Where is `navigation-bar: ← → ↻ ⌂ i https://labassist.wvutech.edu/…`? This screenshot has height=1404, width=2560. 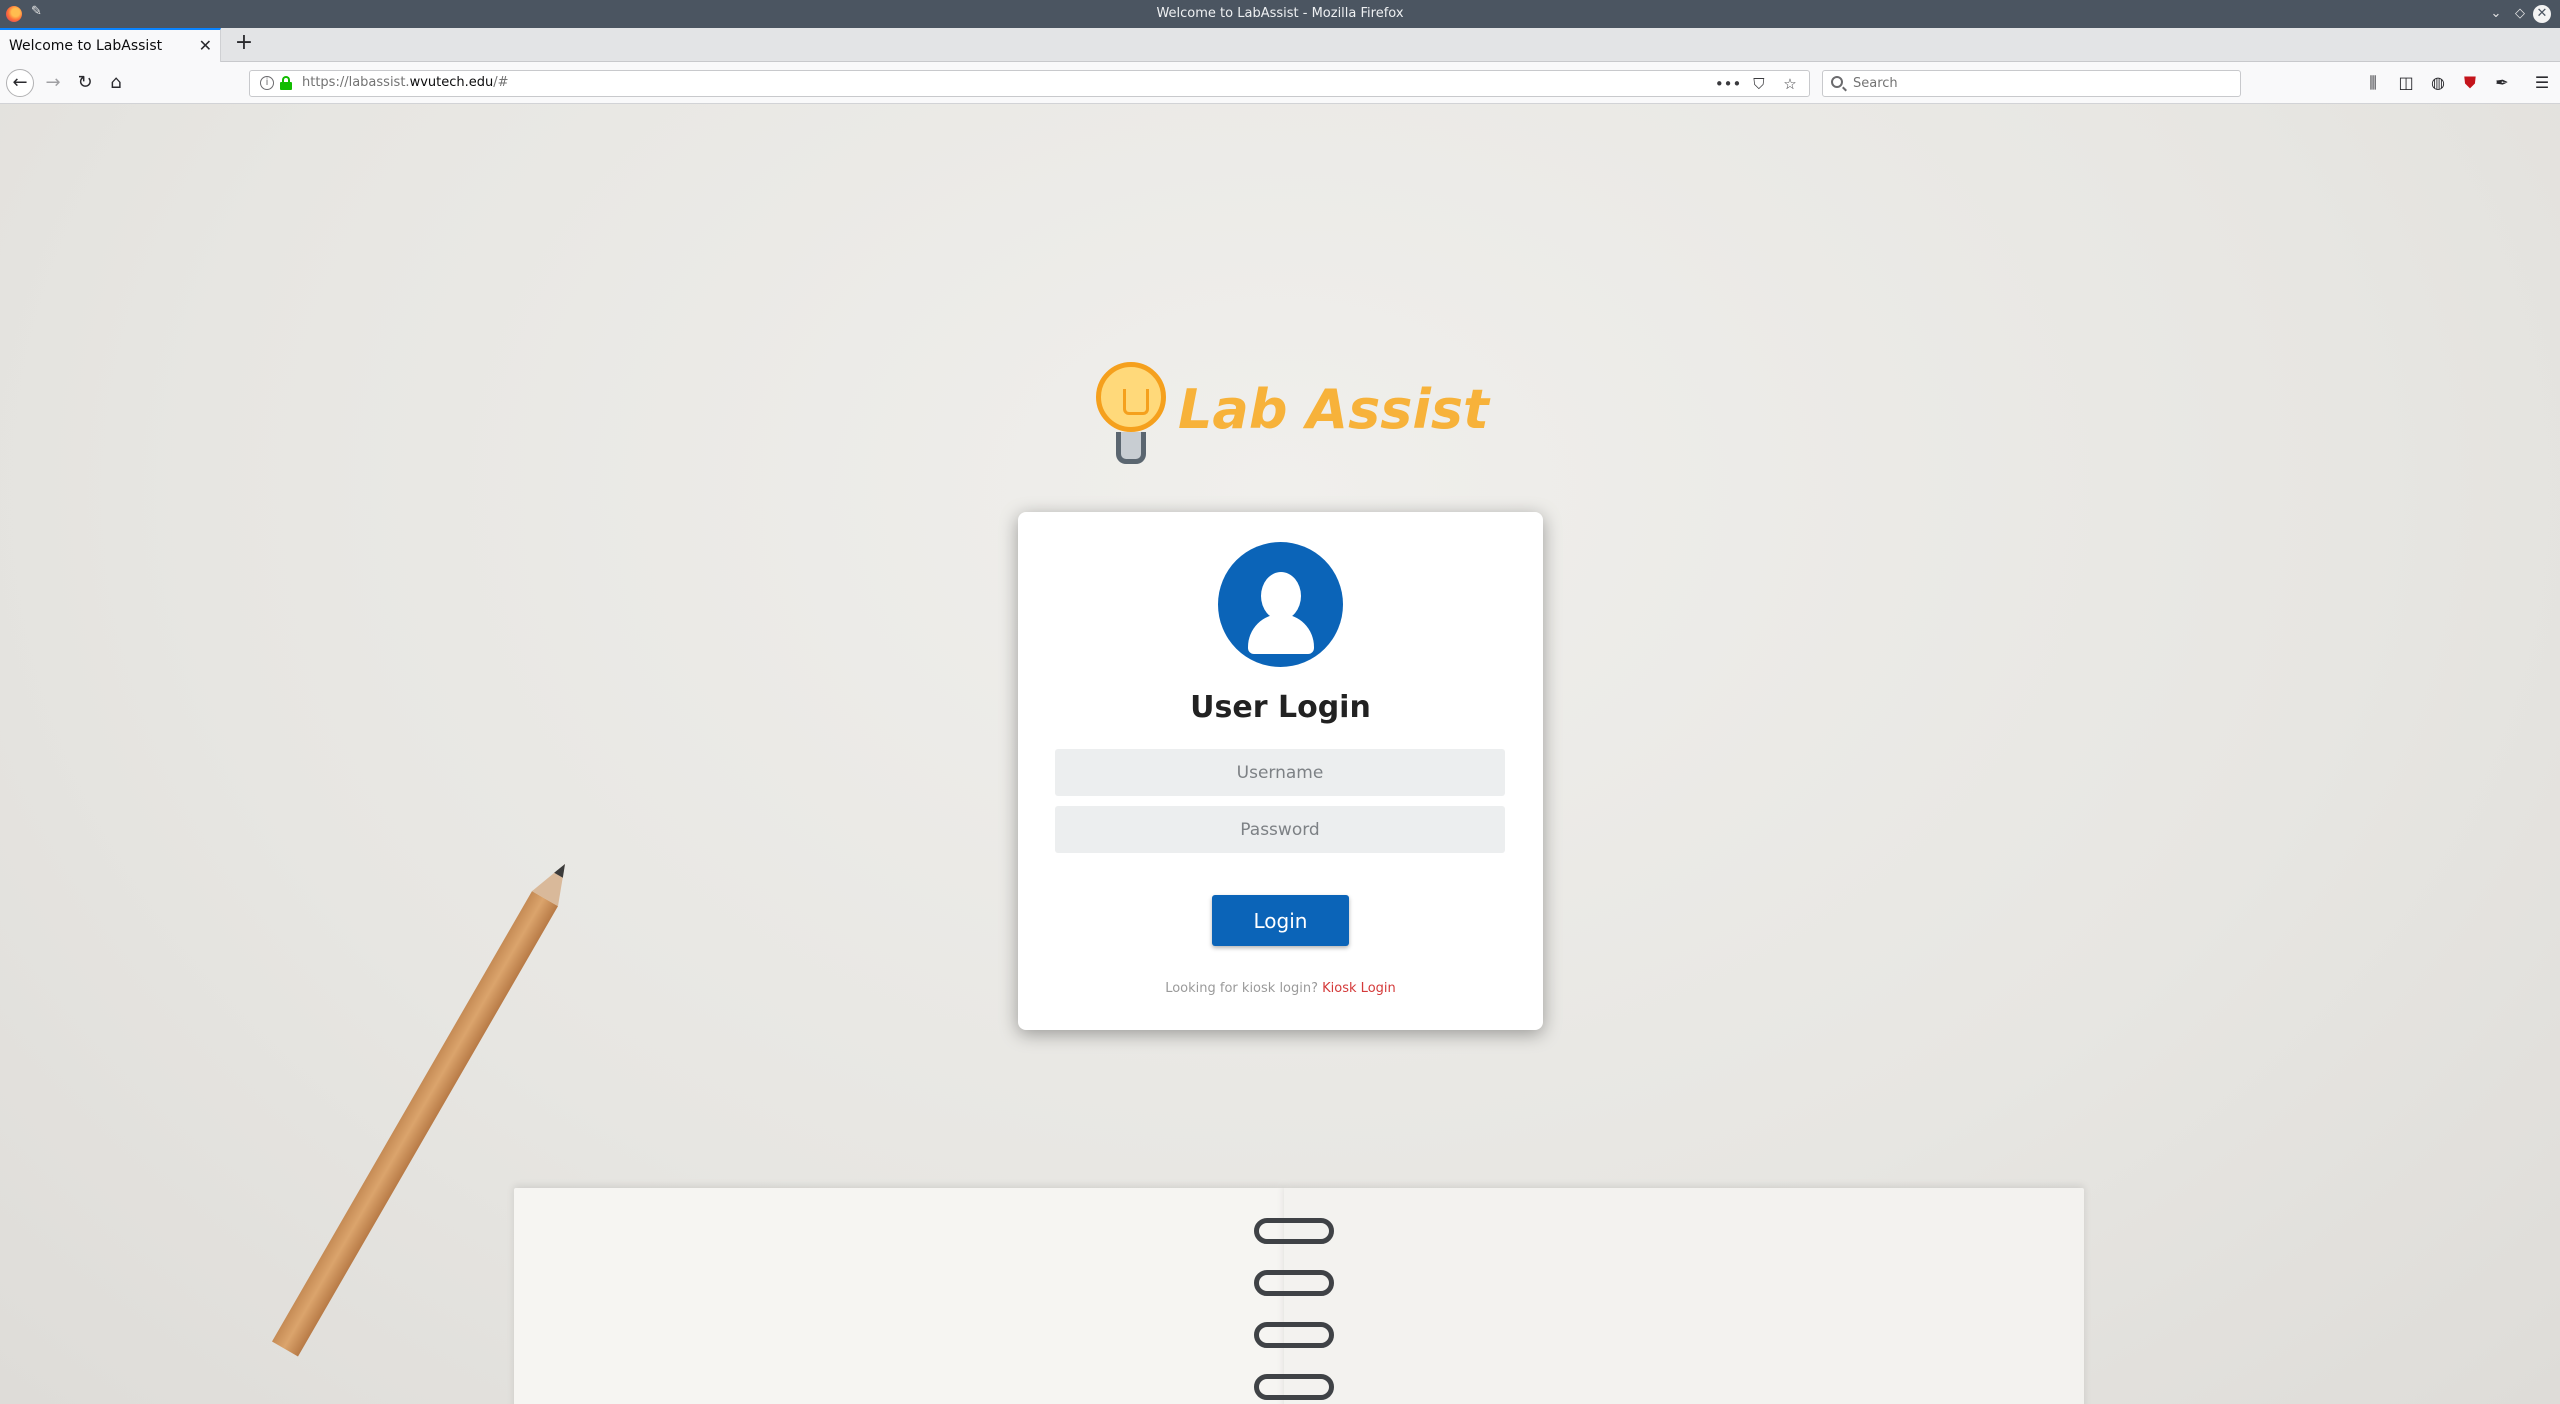 navigation-bar: ← → ↻ ⌂ i https://labassist.wvutech.edu/… is located at coordinates (1280, 83).